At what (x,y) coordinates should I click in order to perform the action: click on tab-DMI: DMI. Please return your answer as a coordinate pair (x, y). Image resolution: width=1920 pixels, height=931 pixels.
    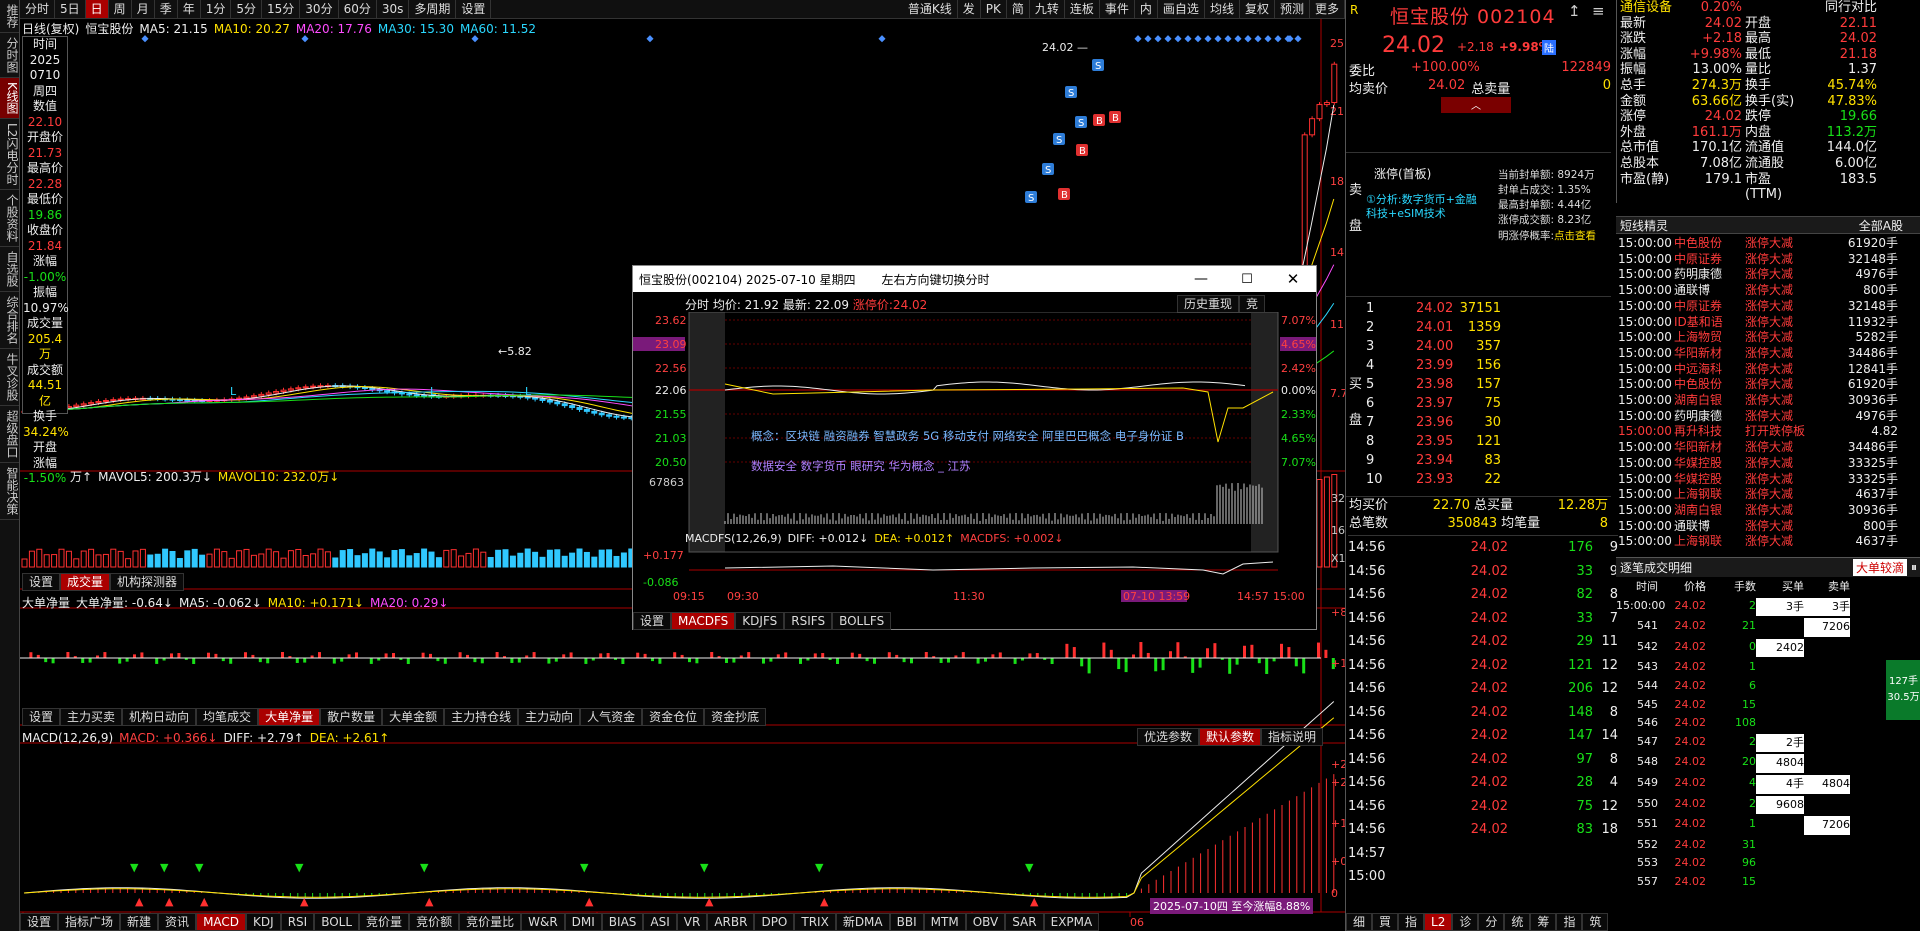
    Looking at the image, I should click on (583, 922).